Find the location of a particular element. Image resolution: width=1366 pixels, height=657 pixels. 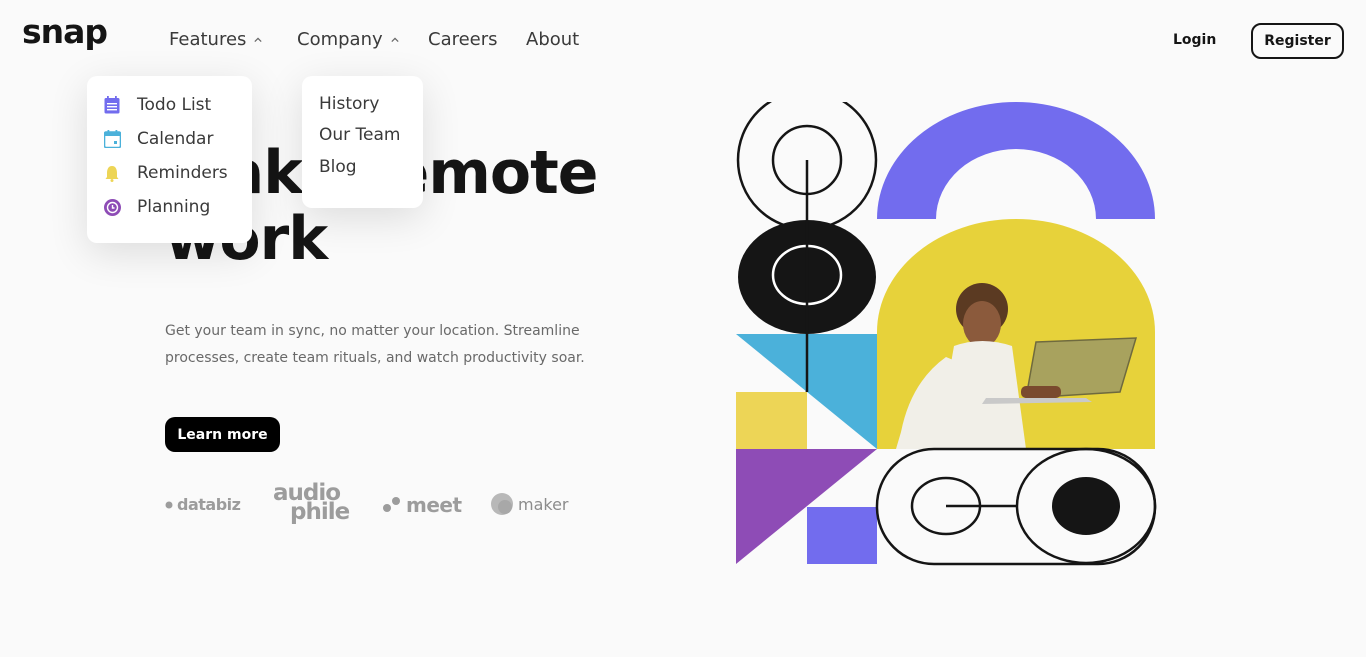

nav-features: Features is located at coordinates (216, 39).